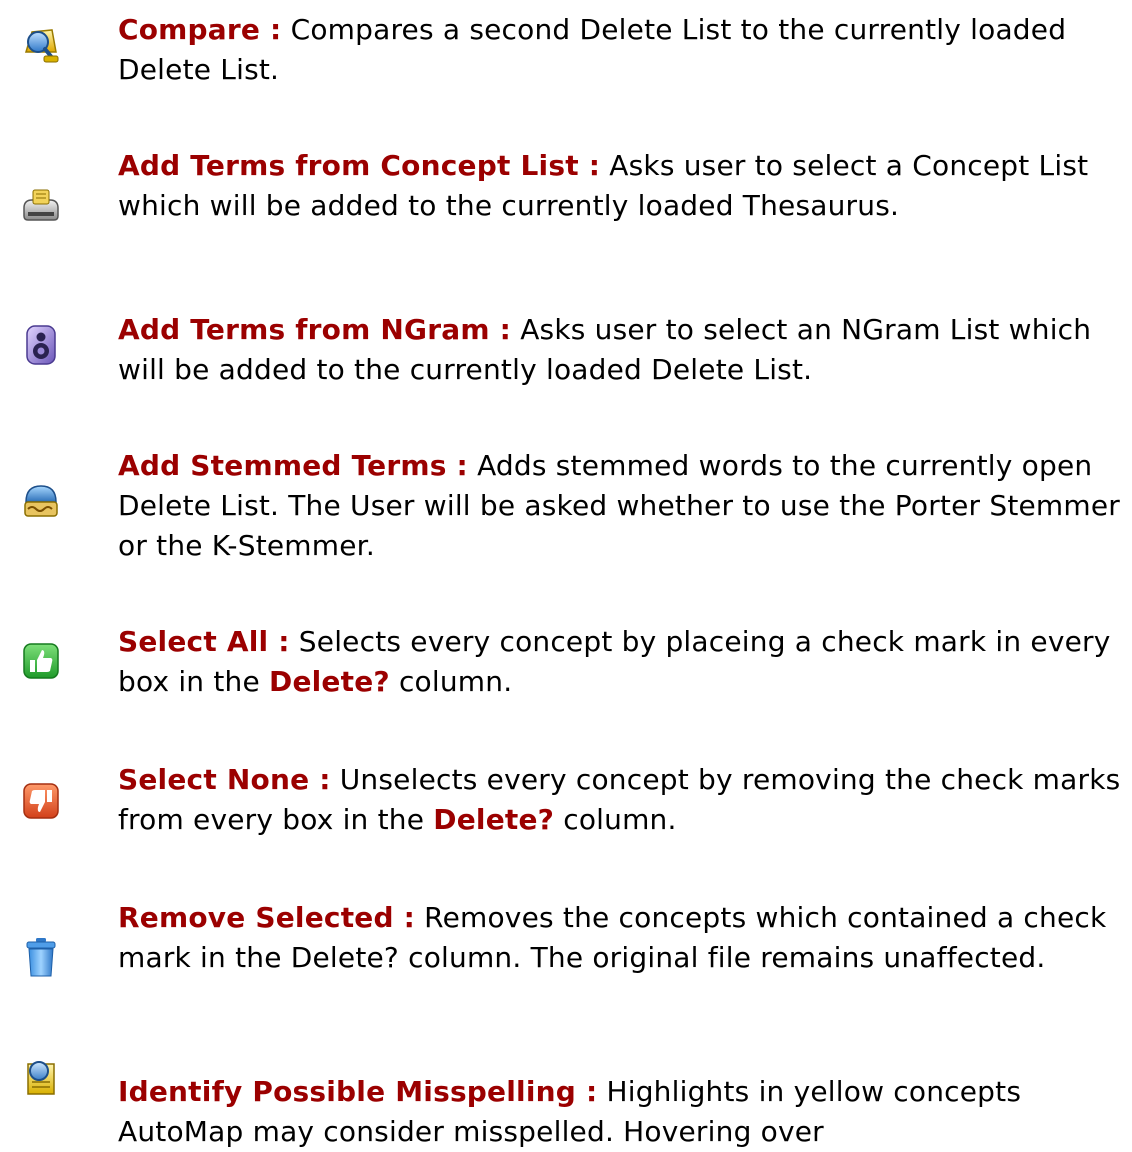 Image resolution: width=1132 pixels, height=1152 pixels. What do you see at coordinates (41, 501) in the screenshot?
I see `stemmed-terms-icon` at bounding box center [41, 501].